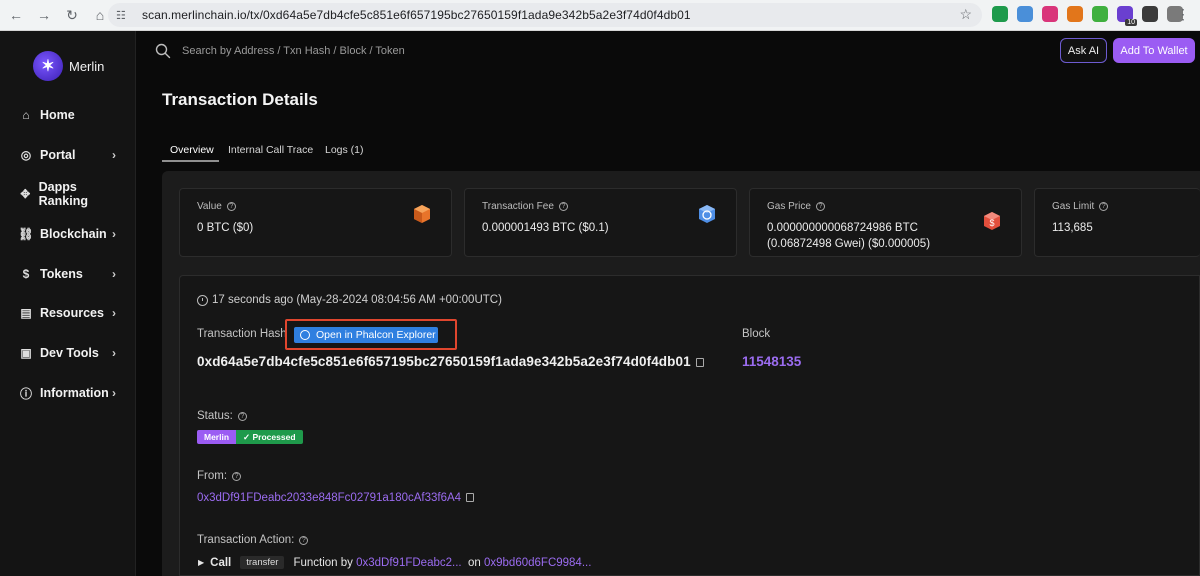  Describe the element at coordinates (221, 562) in the screenshot. I see `action-verb: Call` at that location.